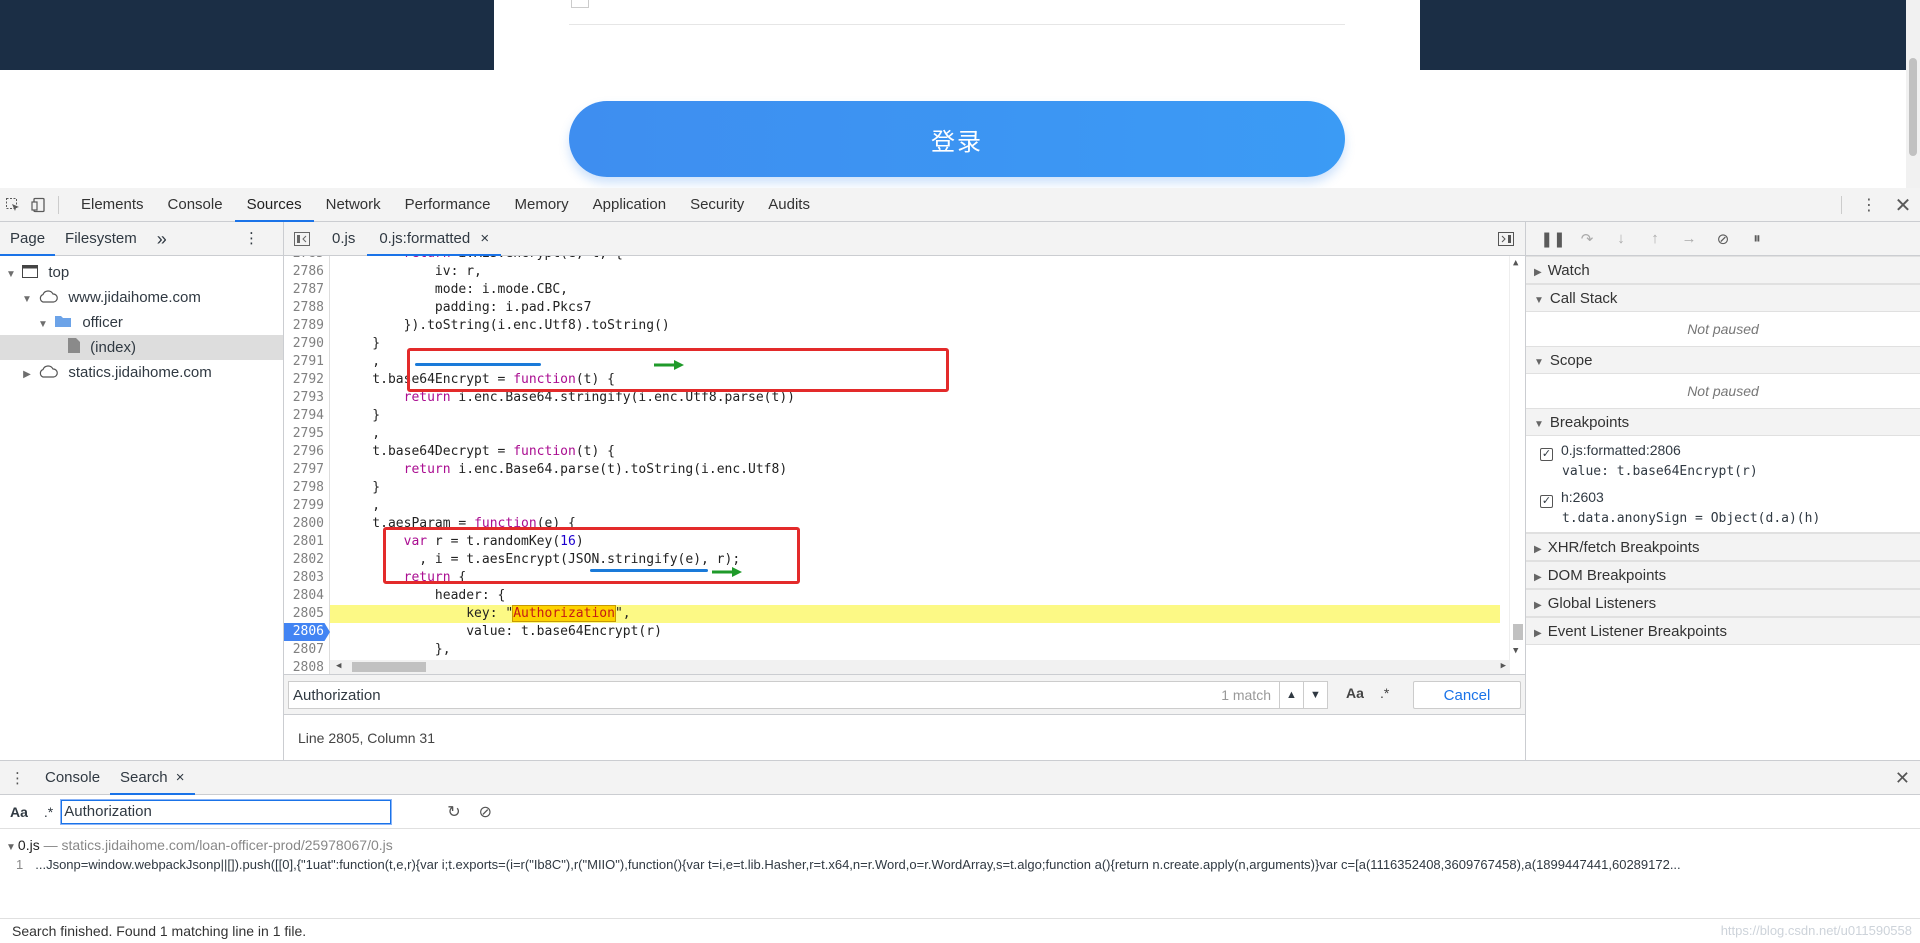  What do you see at coordinates (1587, 239) in the screenshot?
I see `step-over-icon: ↷` at bounding box center [1587, 239].